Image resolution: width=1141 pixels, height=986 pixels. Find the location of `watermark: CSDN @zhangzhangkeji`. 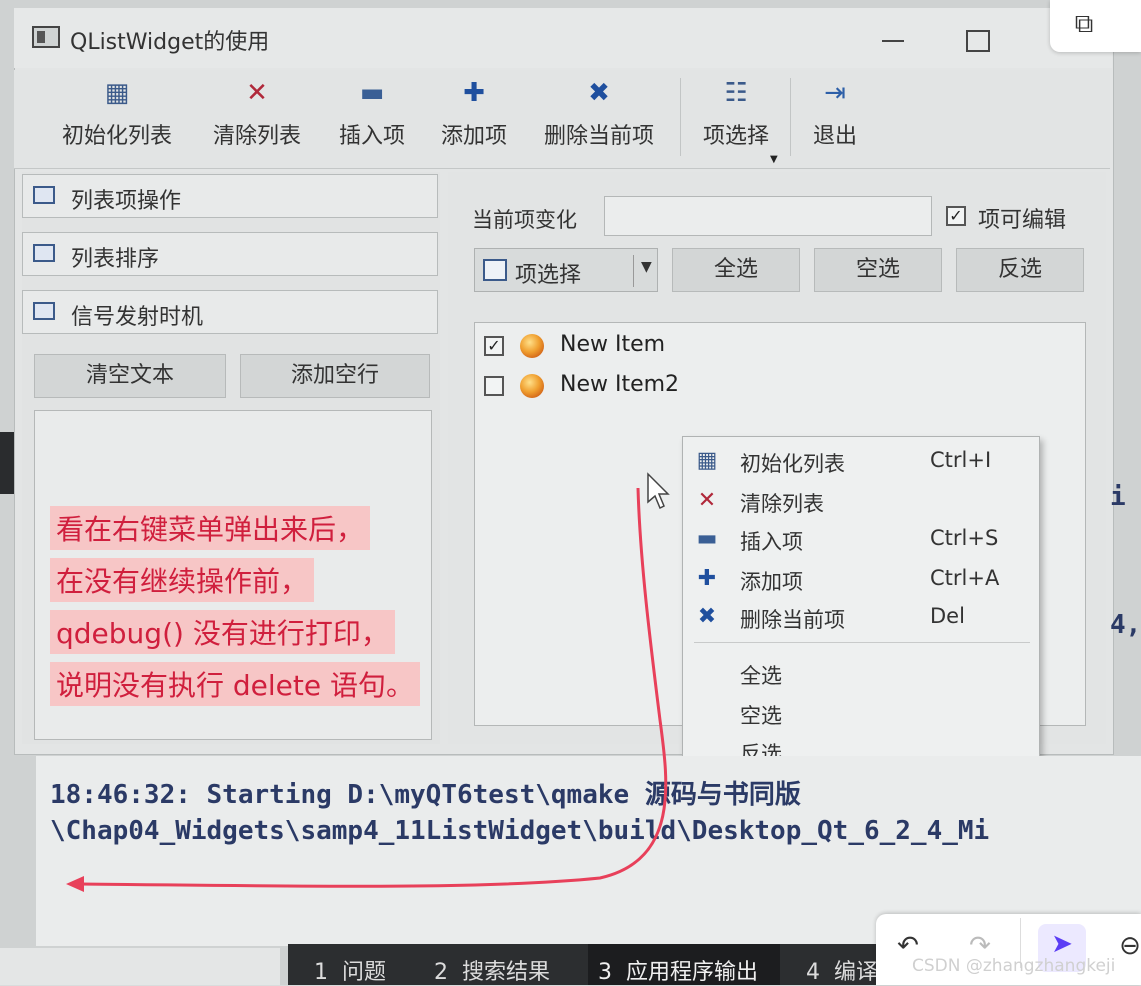

watermark: CSDN @zhangzhangkeji is located at coordinates (1014, 966).